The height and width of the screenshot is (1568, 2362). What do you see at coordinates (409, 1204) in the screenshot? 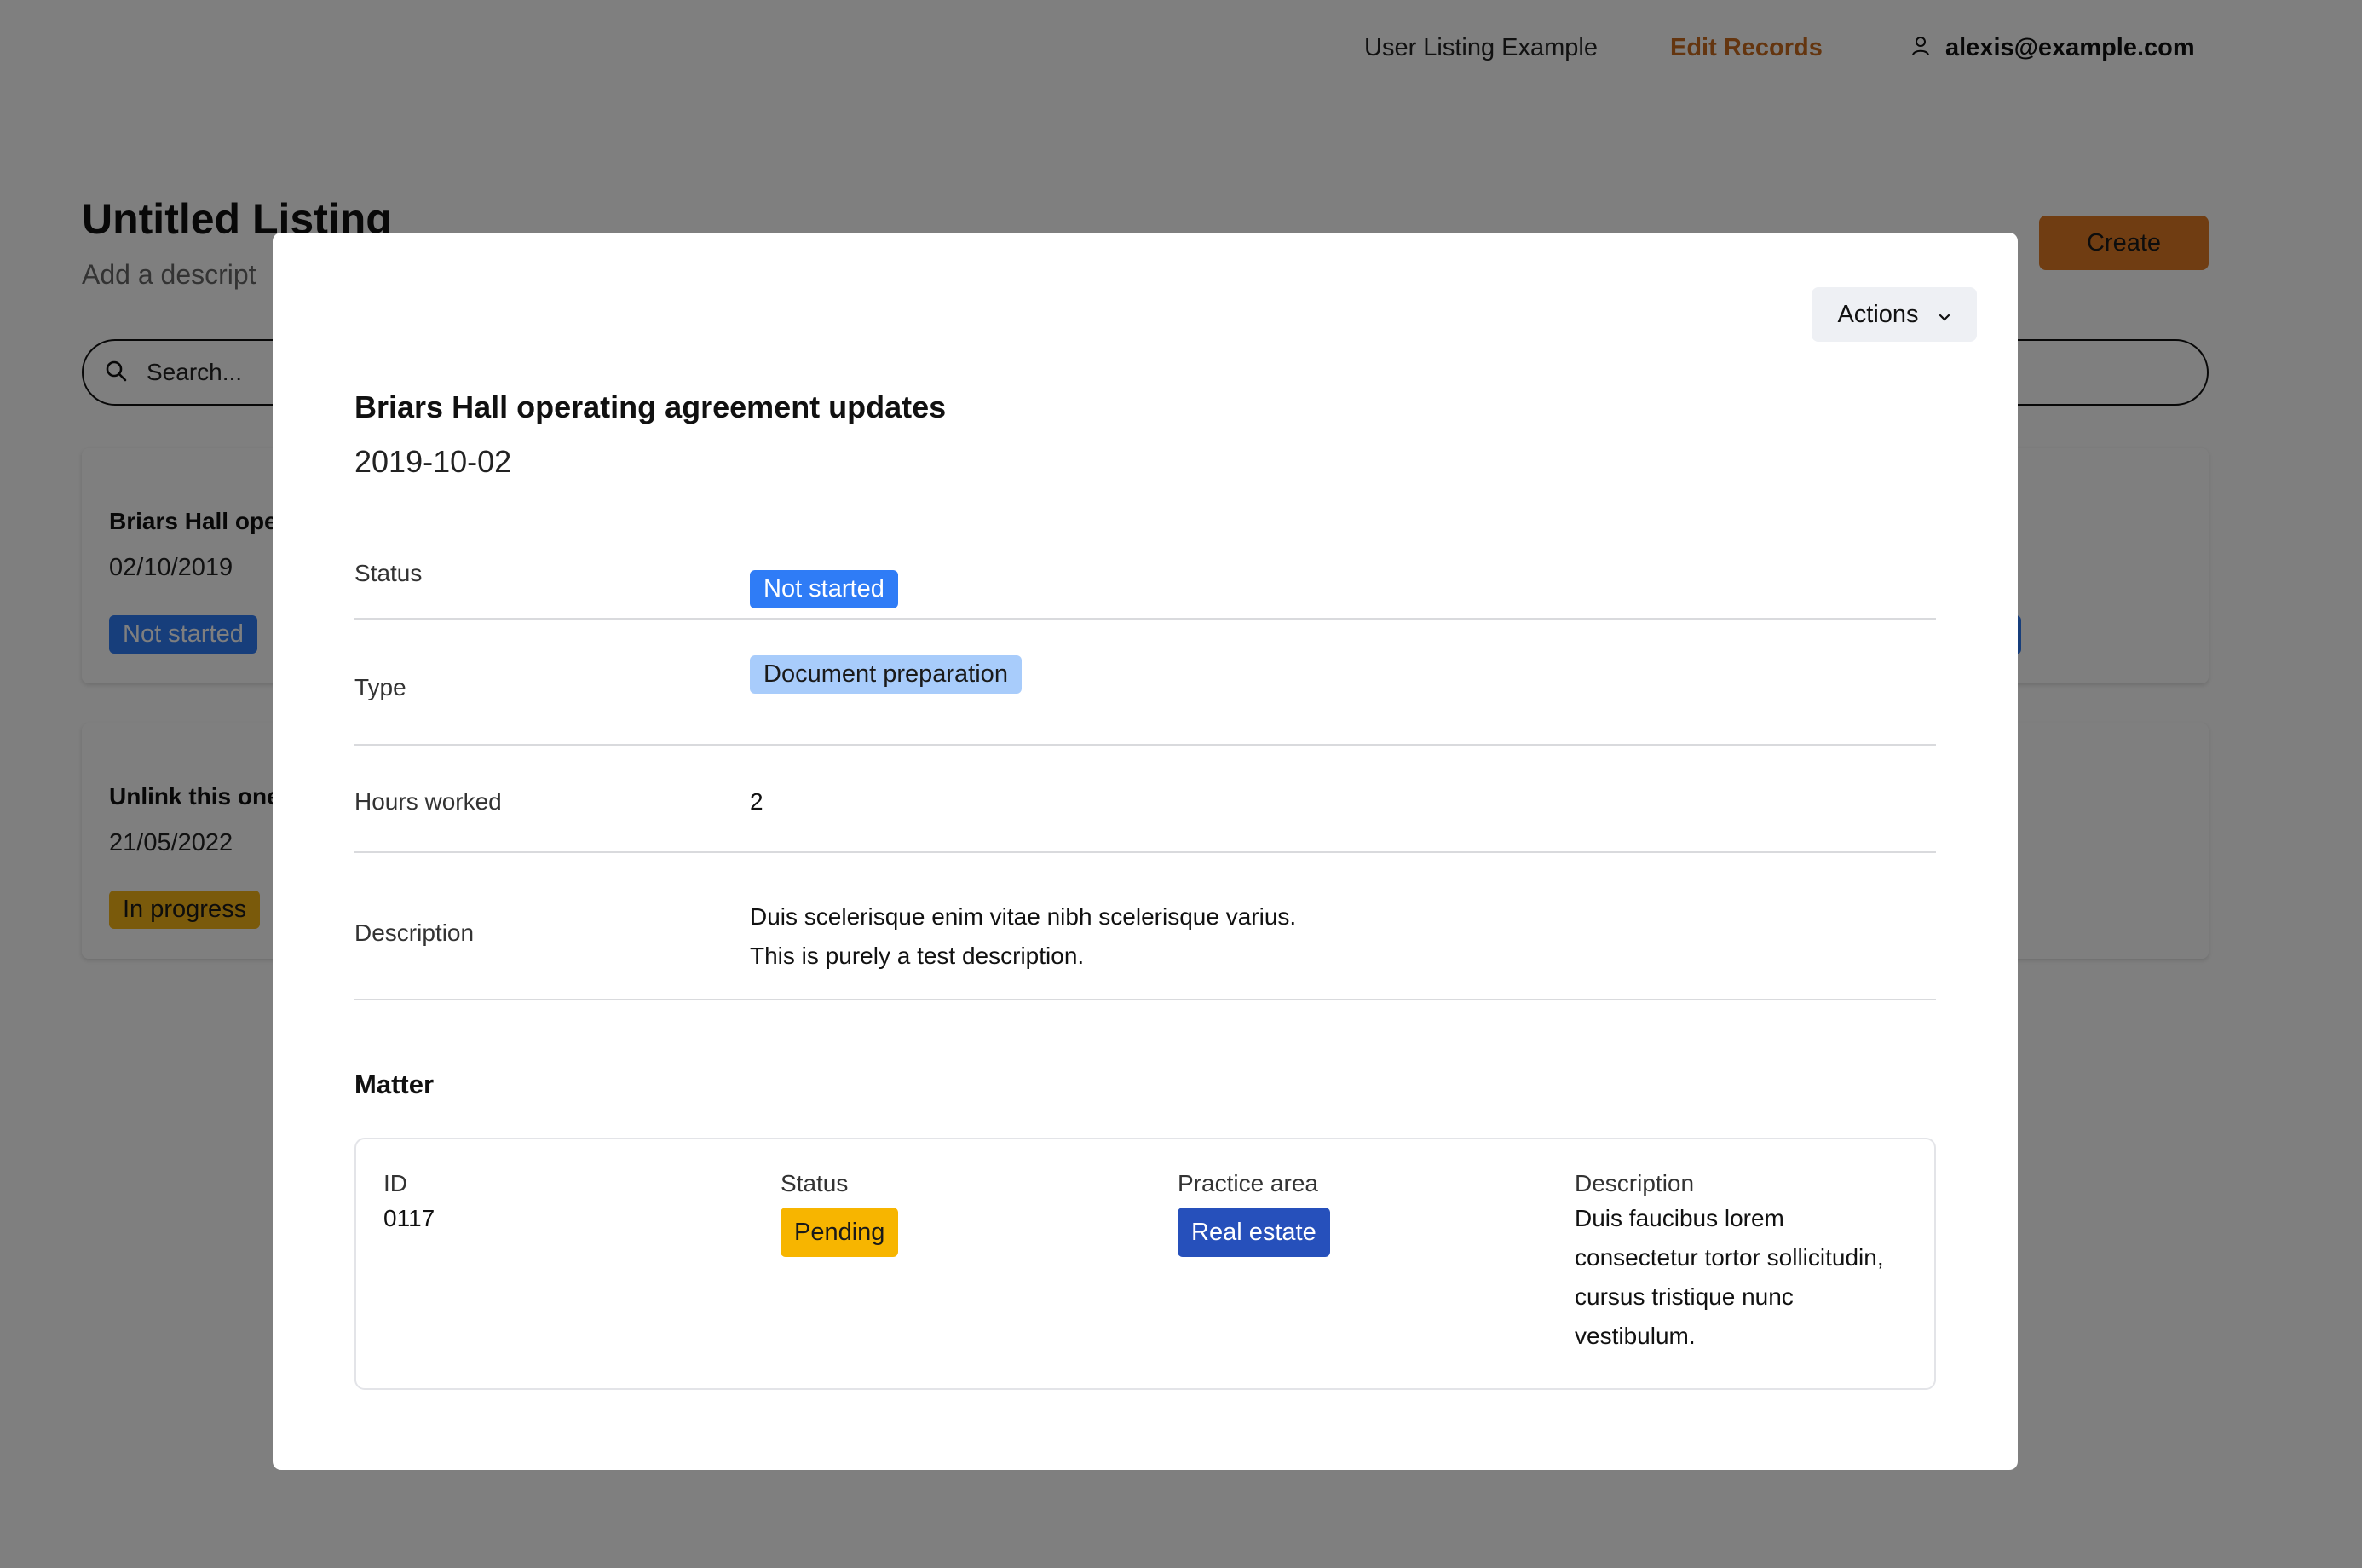
I see `matter-id: ID 0117` at bounding box center [409, 1204].